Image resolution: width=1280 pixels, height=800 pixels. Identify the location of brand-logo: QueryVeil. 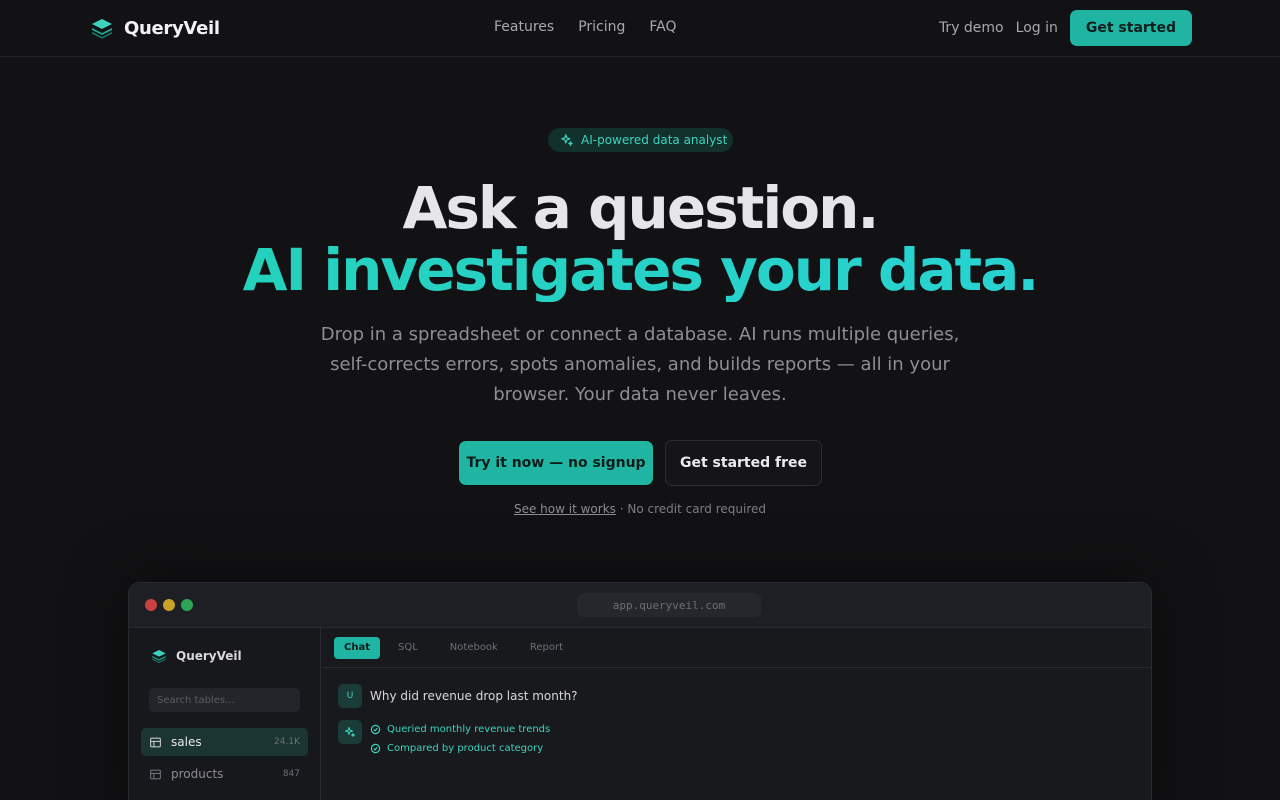
(155, 28).